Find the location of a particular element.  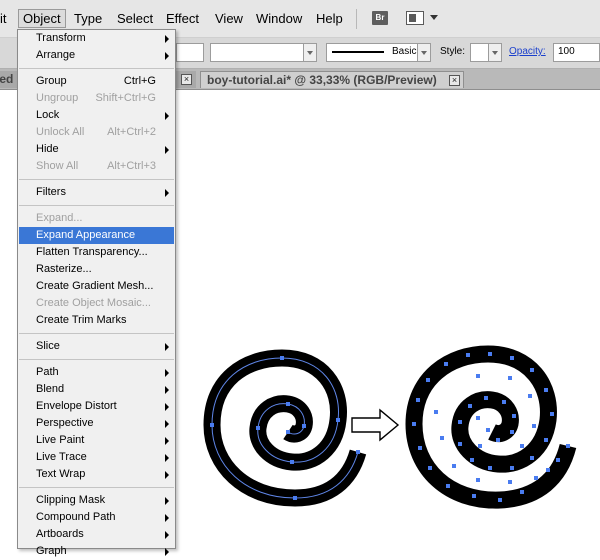

arrow-right-icon is located at coordinates (375, 425).